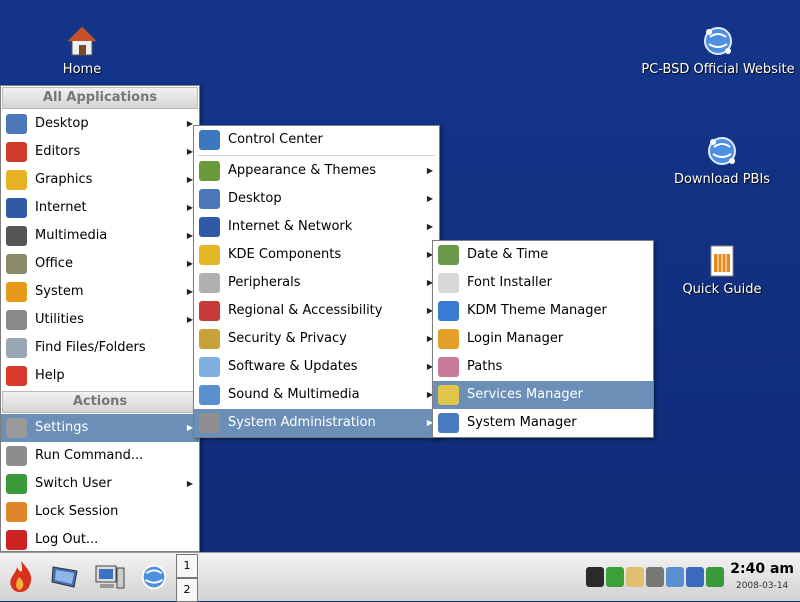 This screenshot has height=602, width=800. Describe the element at coordinates (71, 235) in the screenshot. I see `menu-item-label: Multimedia` at that location.